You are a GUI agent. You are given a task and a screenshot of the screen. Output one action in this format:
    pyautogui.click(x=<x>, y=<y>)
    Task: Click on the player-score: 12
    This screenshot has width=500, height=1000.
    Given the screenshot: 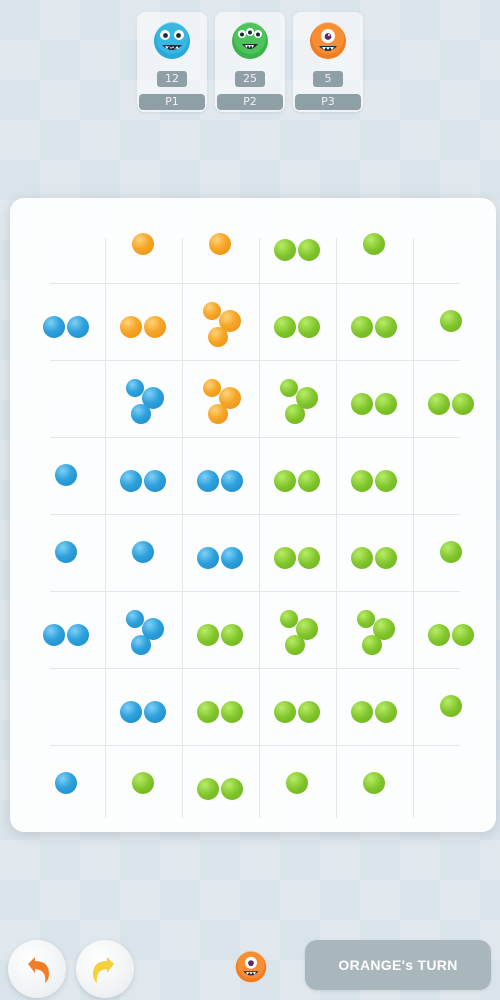 What is the action you would take?
    pyautogui.click(x=172, y=79)
    